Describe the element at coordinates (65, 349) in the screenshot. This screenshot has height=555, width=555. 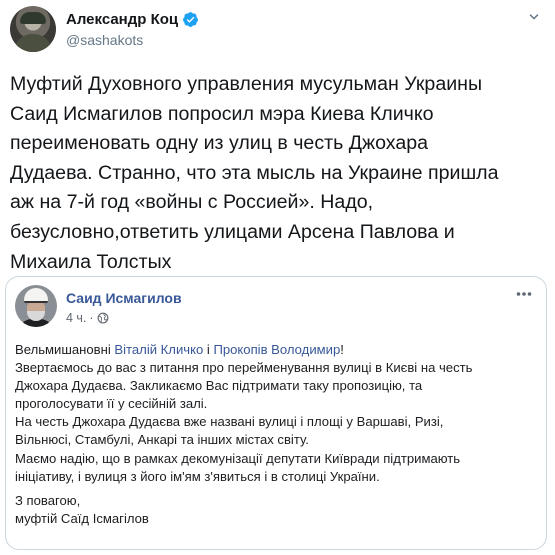
I see `greeting-prefix: Вельмишановні` at that location.